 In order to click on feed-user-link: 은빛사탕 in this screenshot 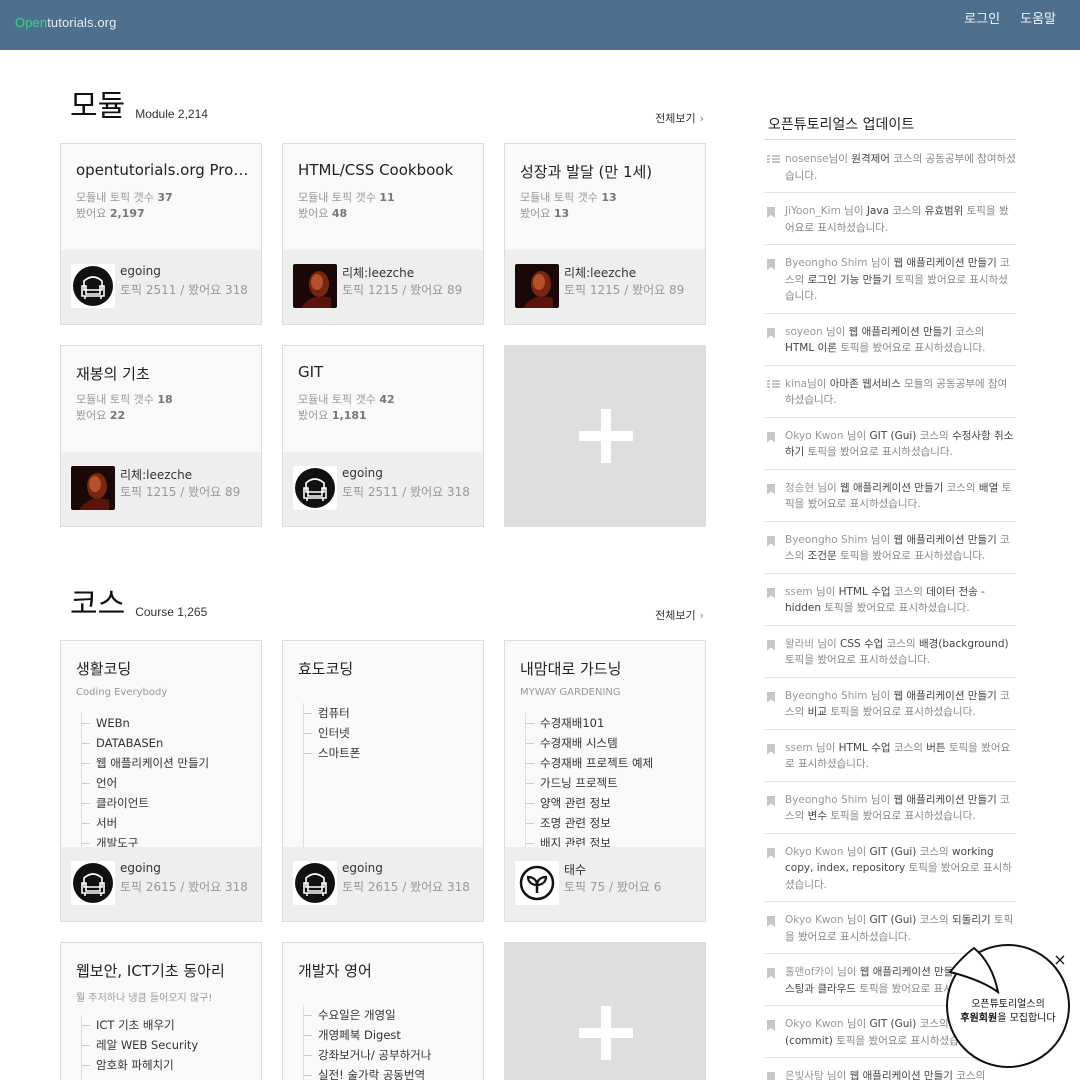, I will do `click(804, 1075)`.